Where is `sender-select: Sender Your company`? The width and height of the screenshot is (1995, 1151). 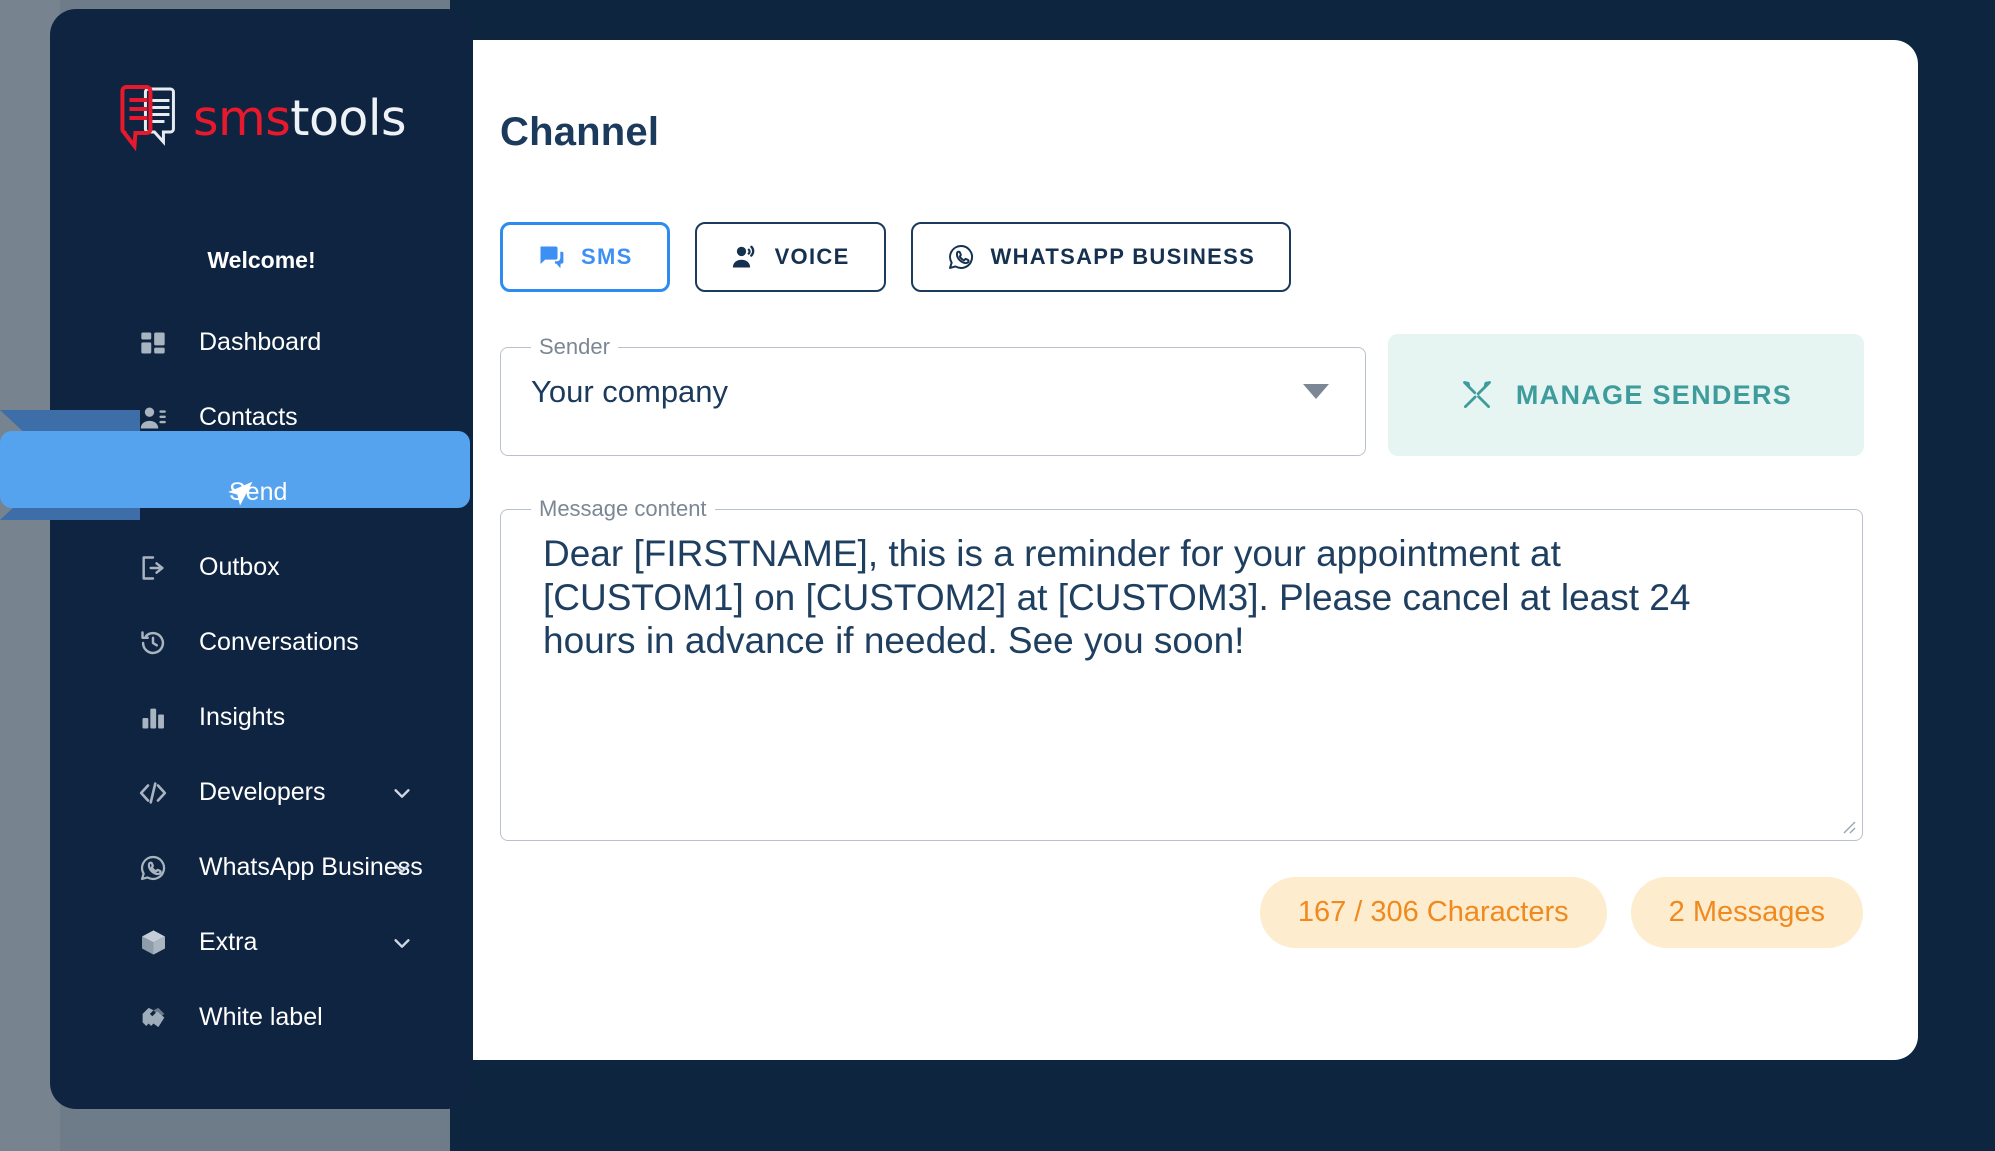 sender-select: Sender Your company is located at coordinates (933, 395).